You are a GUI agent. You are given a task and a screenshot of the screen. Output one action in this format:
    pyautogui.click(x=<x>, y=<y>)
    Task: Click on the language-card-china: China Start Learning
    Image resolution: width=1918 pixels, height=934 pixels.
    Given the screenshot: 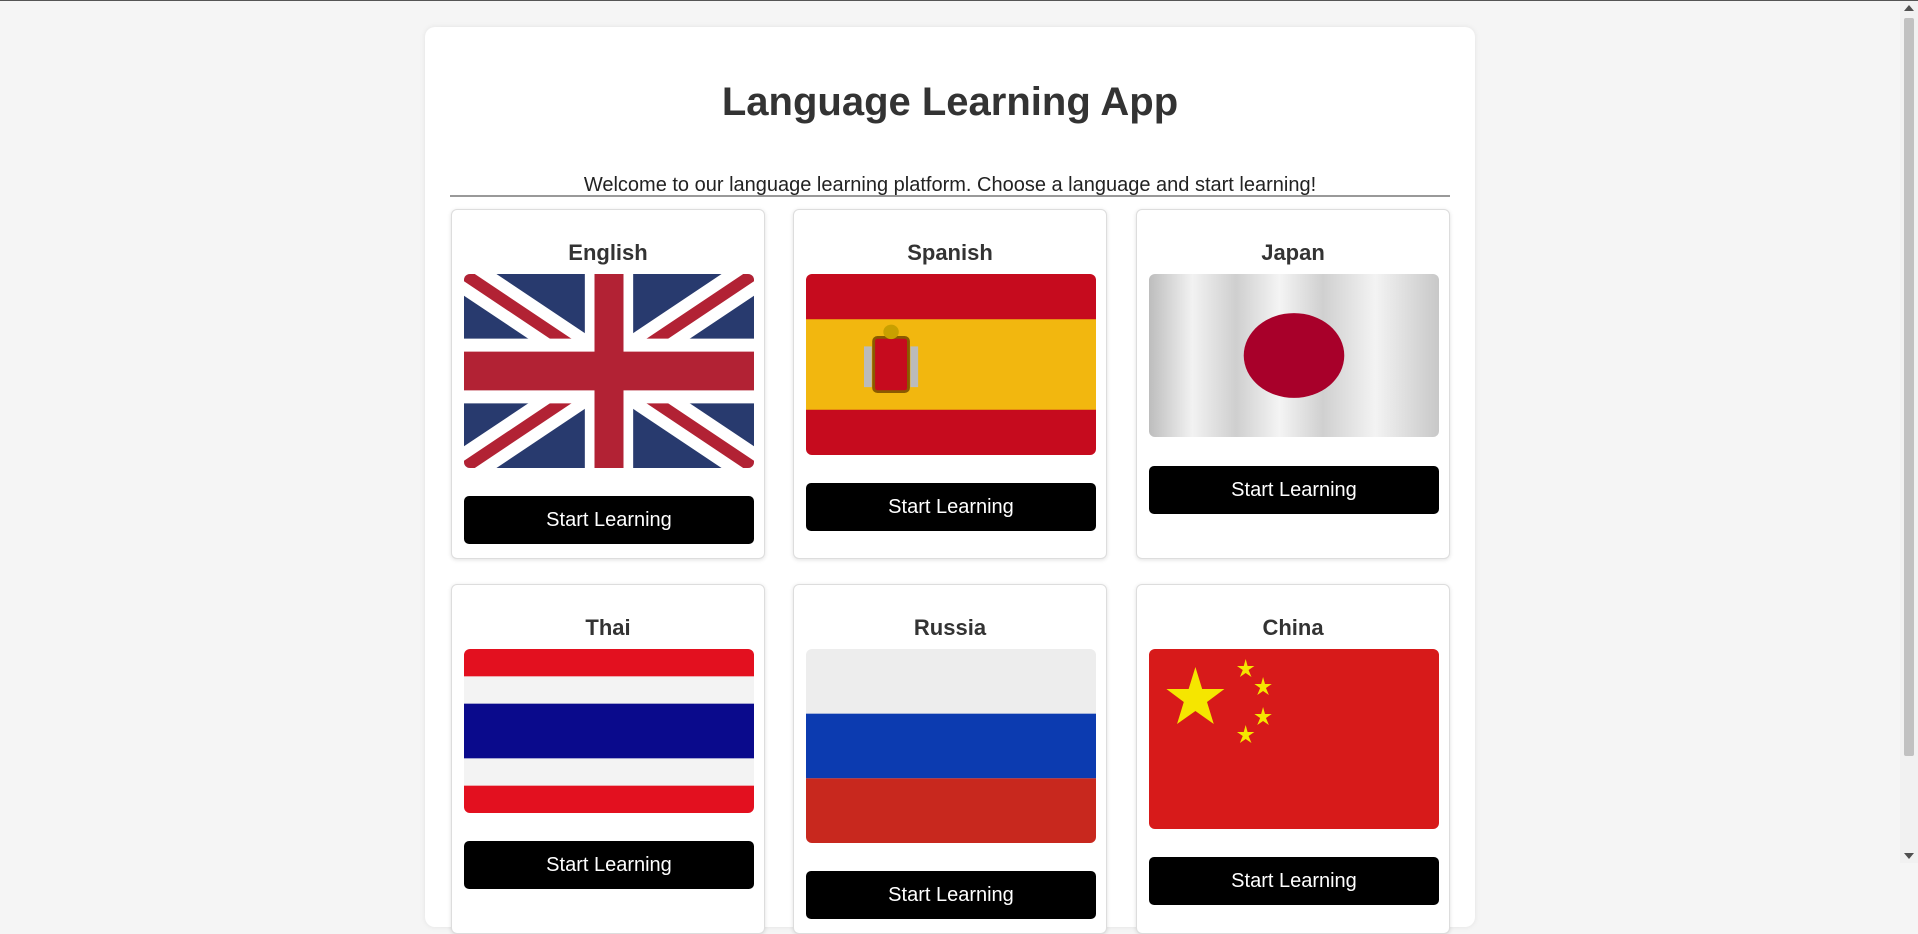 What is the action you would take?
    pyautogui.click(x=1293, y=759)
    